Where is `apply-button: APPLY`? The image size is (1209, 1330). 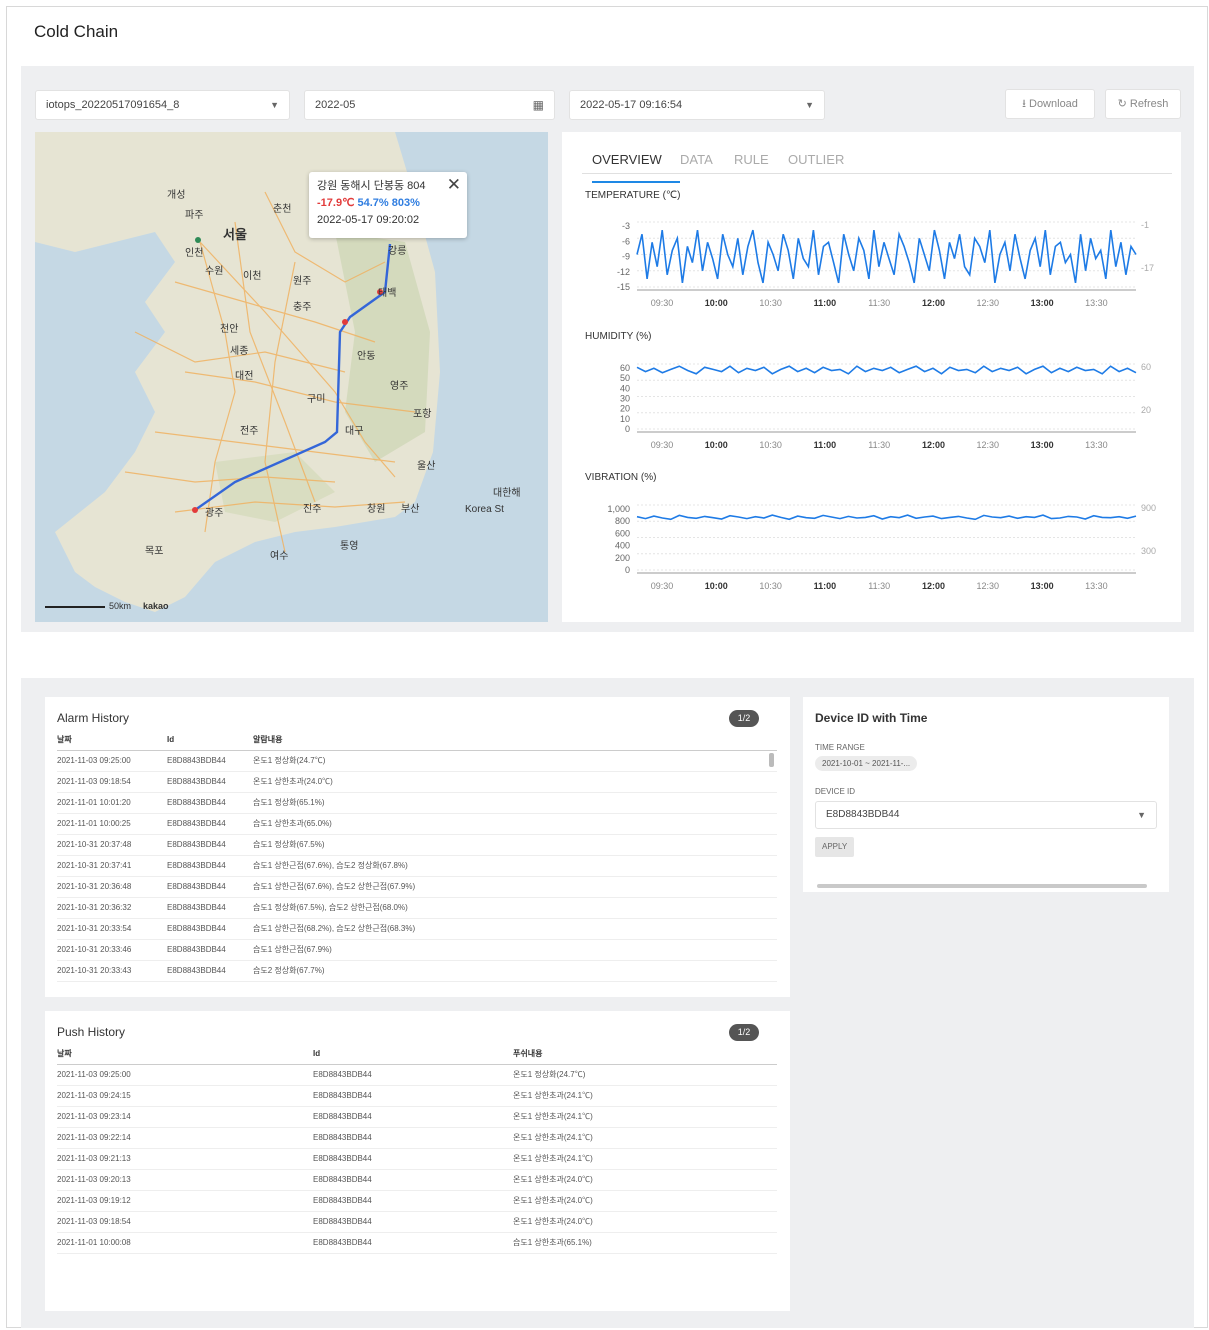 apply-button: APPLY is located at coordinates (835, 847).